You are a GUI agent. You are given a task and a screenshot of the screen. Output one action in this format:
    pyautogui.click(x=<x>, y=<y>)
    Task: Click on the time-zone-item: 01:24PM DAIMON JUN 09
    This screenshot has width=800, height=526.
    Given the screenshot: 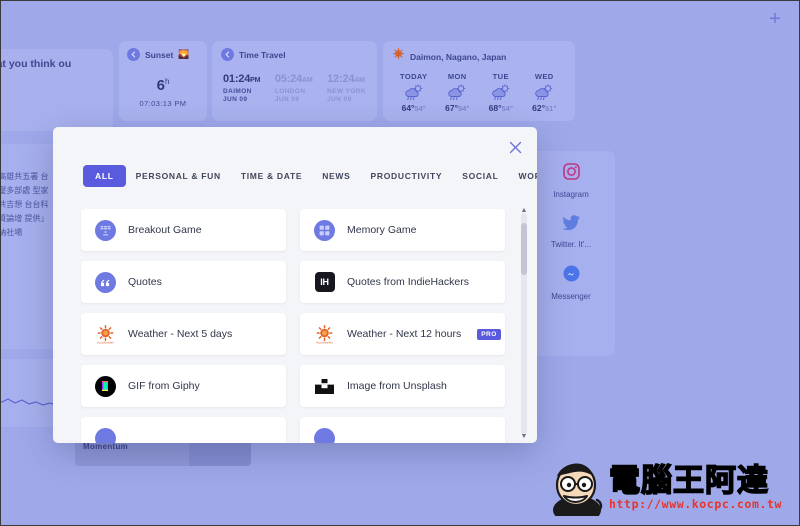 What is the action you would take?
    pyautogui.click(x=241, y=88)
    